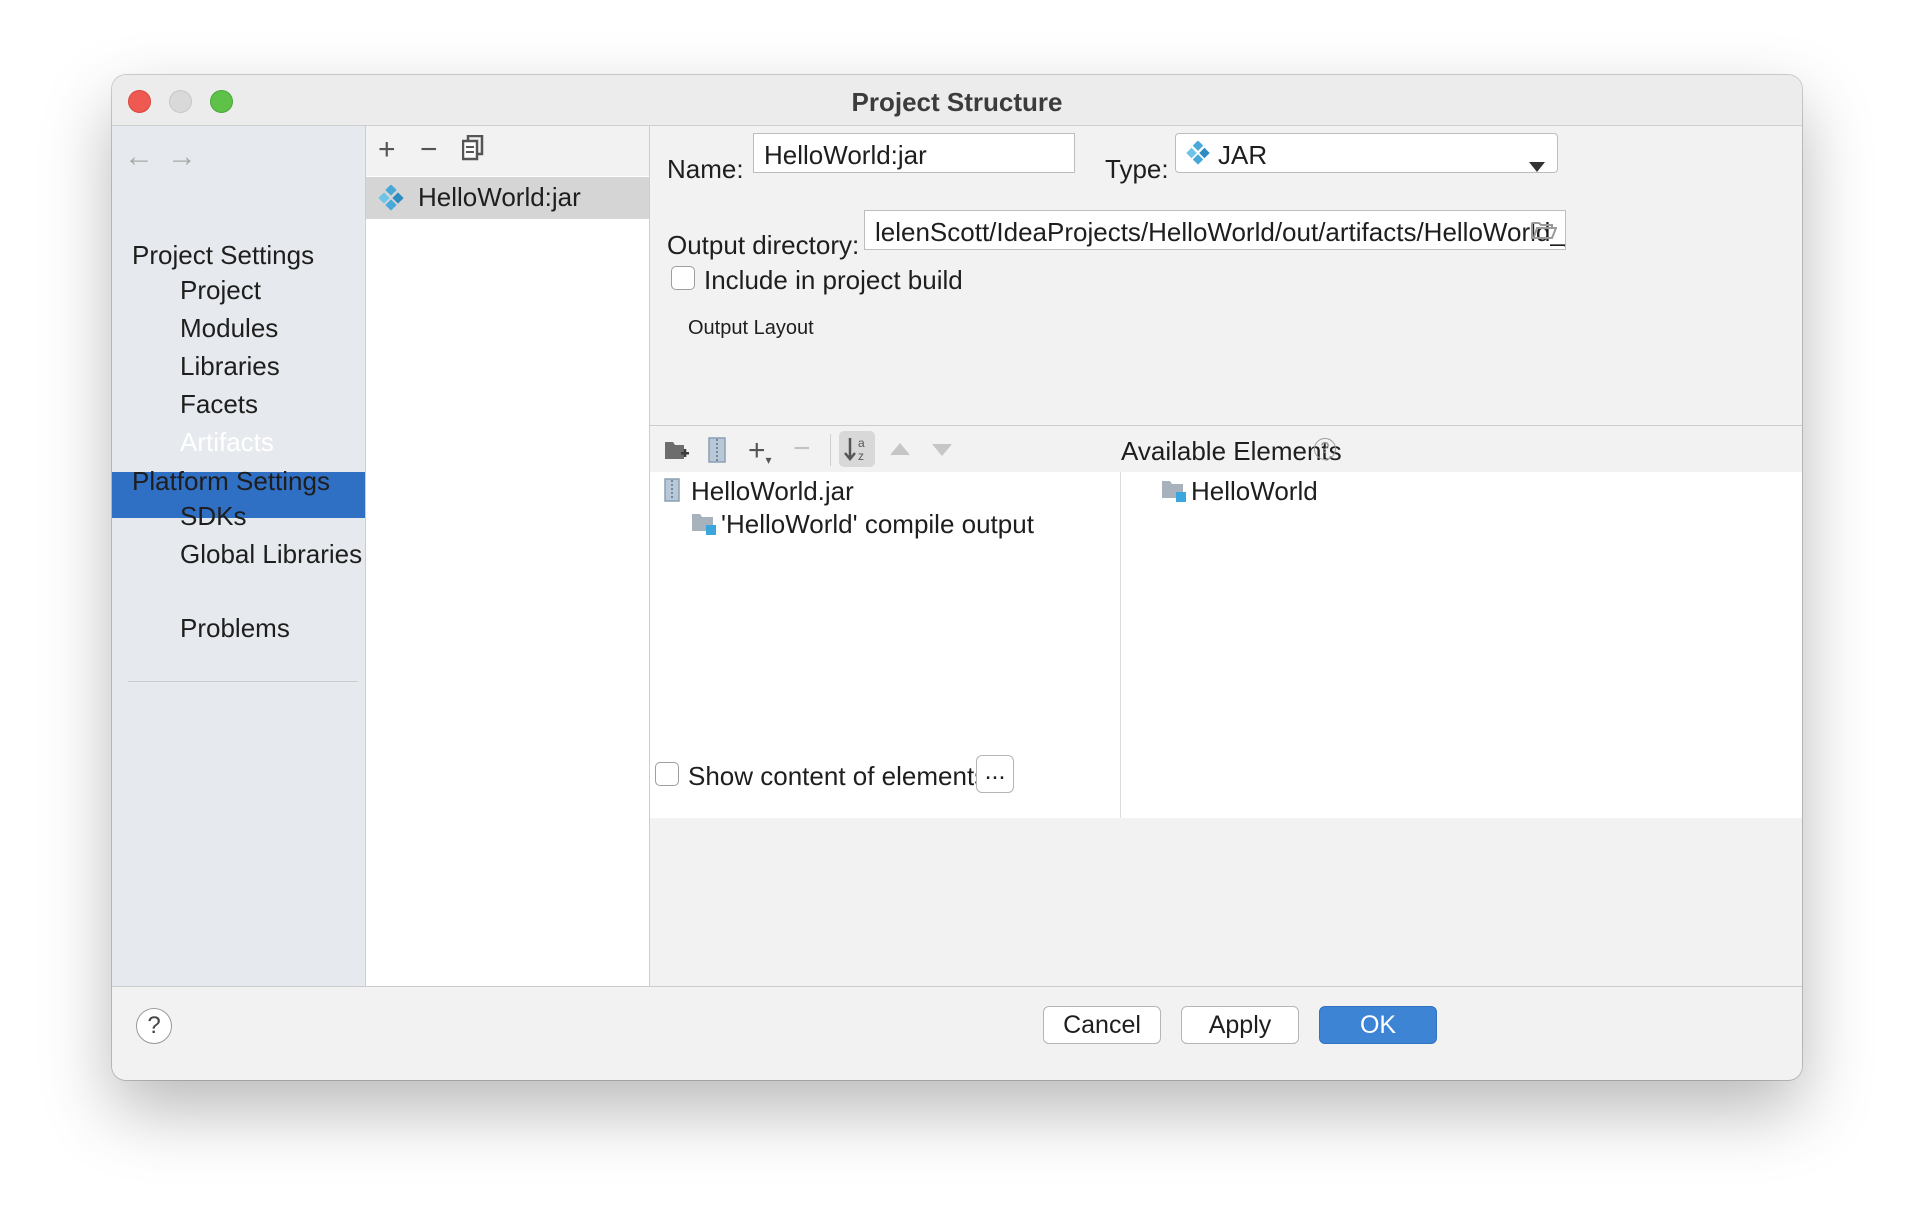 This screenshot has height=1224, width=1906. Describe the element at coordinates (857, 449) in the screenshot. I see `sort-alphabetically-icon: a z` at that location.